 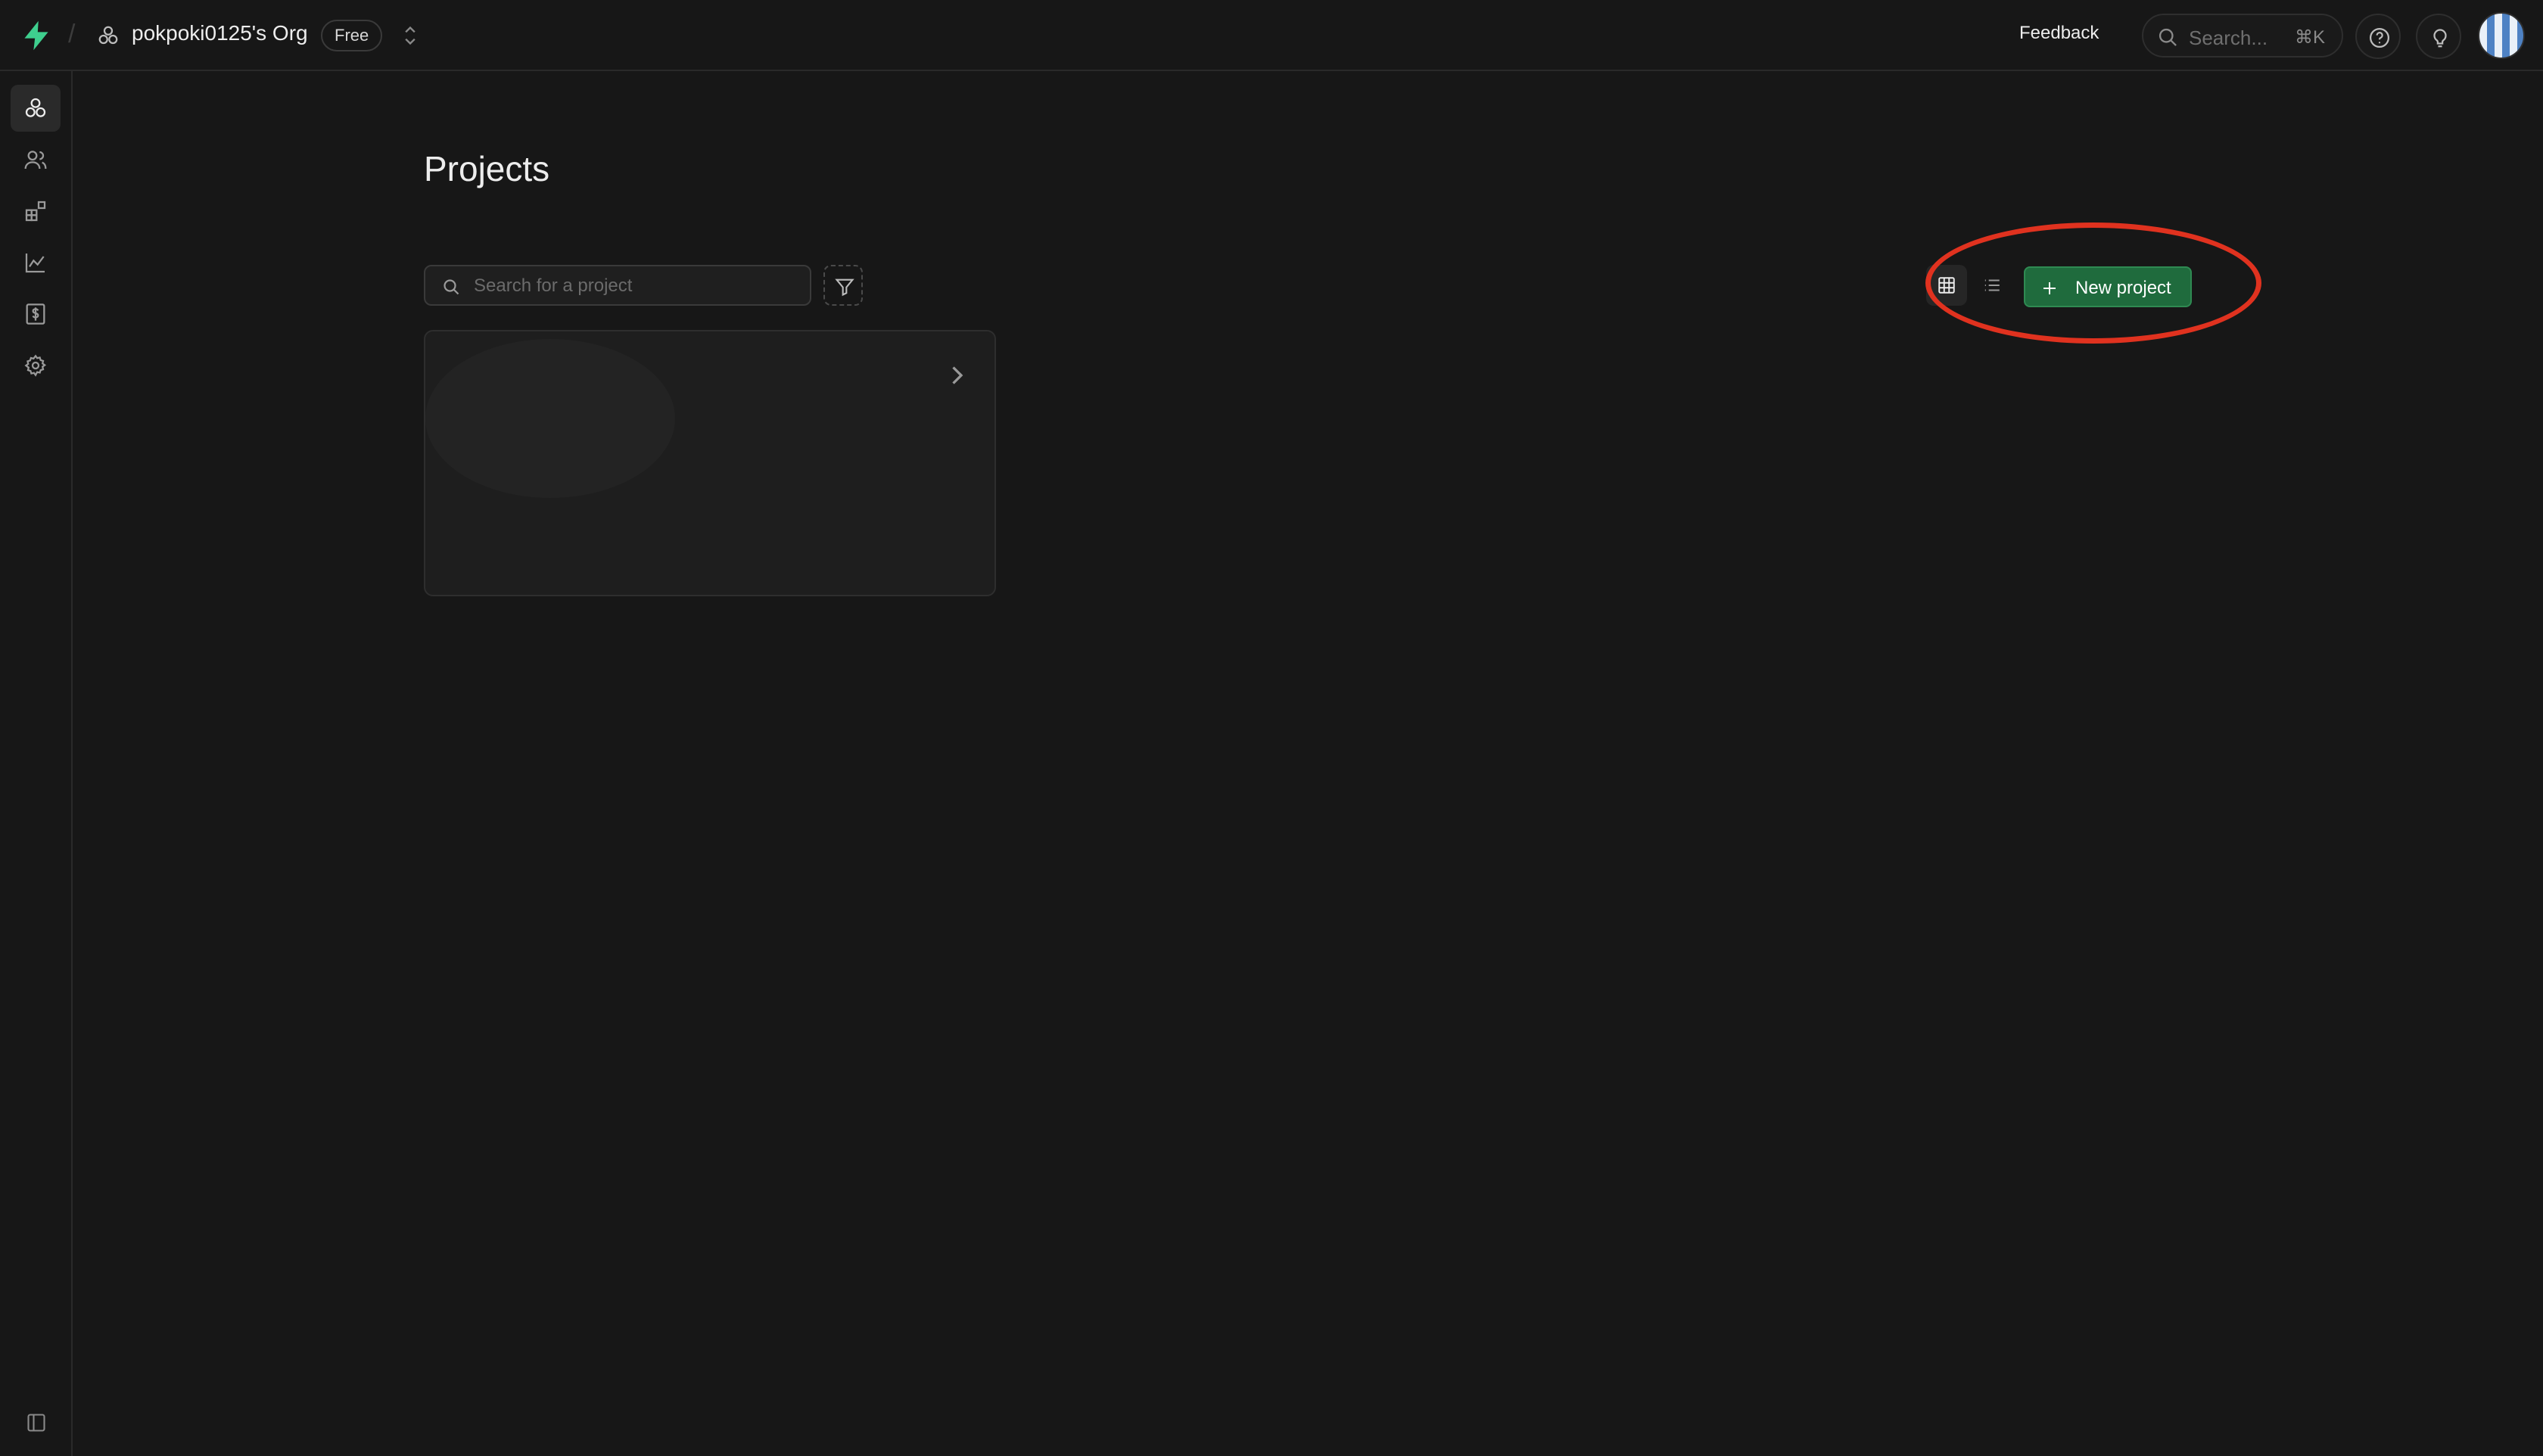 I want to click on sidebar-item-settings, so click(x=36, y=365).